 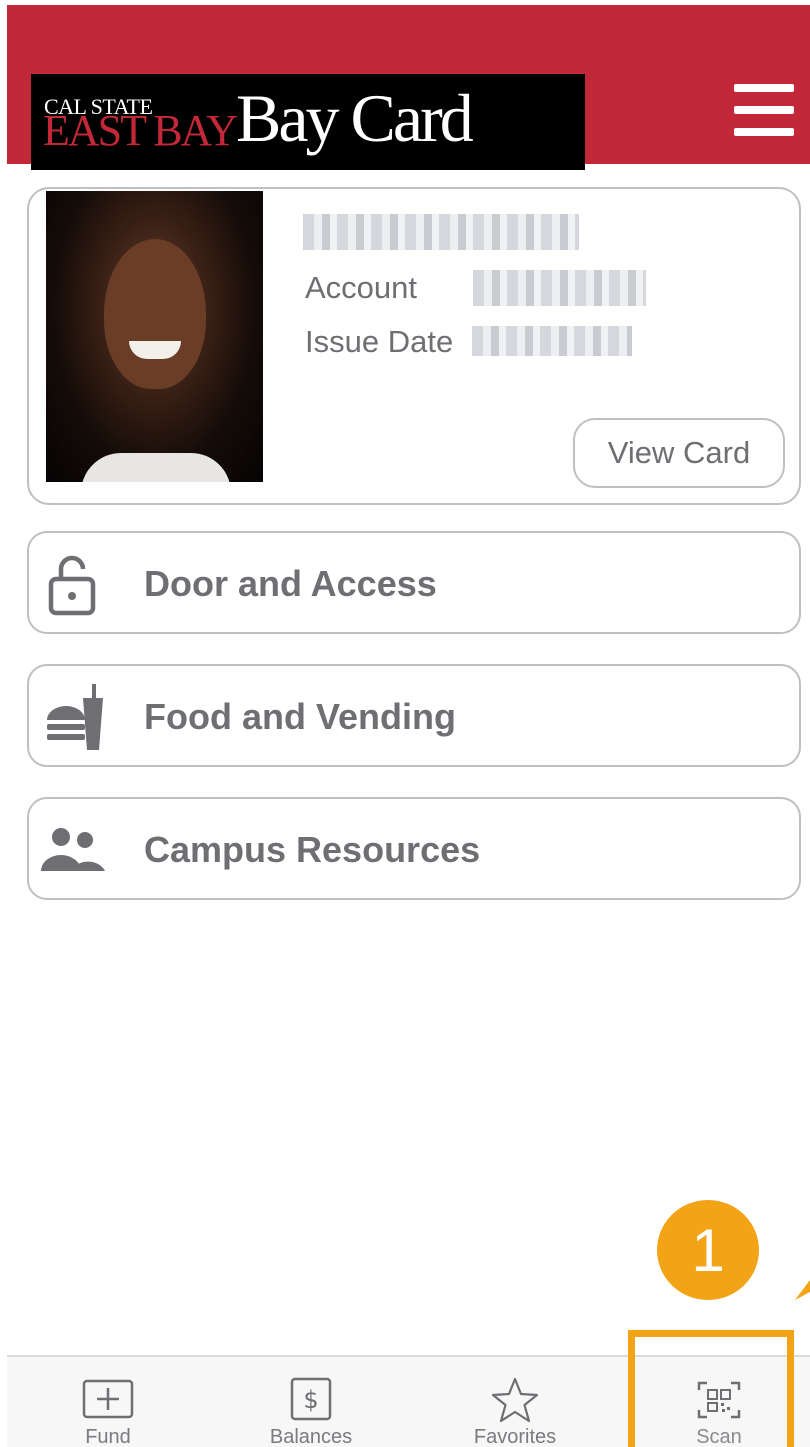 What do you see at coordinates (515, 1436) in the screenshot?
I see `tab-label: Favorites` at bounding box center [515, 1436].